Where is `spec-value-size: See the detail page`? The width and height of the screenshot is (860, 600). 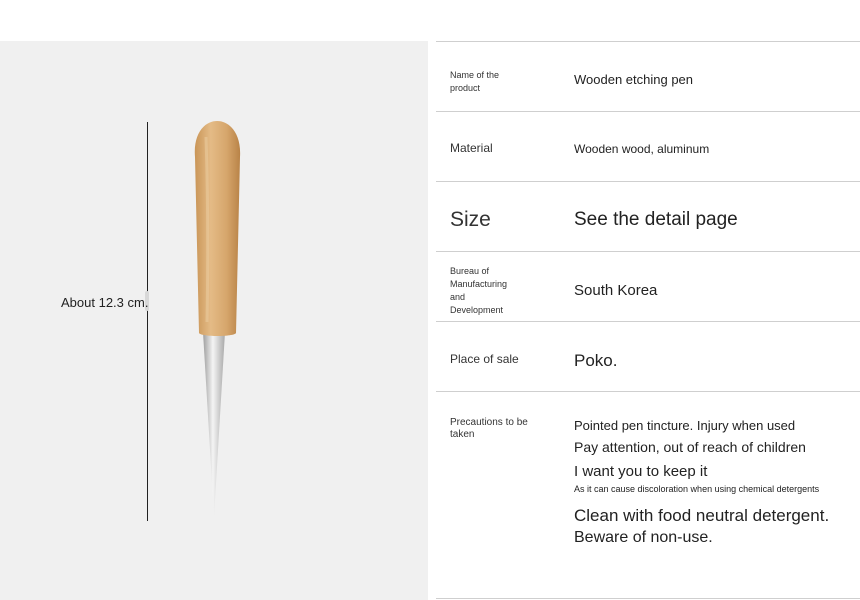 spec-value-size: See the detail page is located at coordinates (656, 219).